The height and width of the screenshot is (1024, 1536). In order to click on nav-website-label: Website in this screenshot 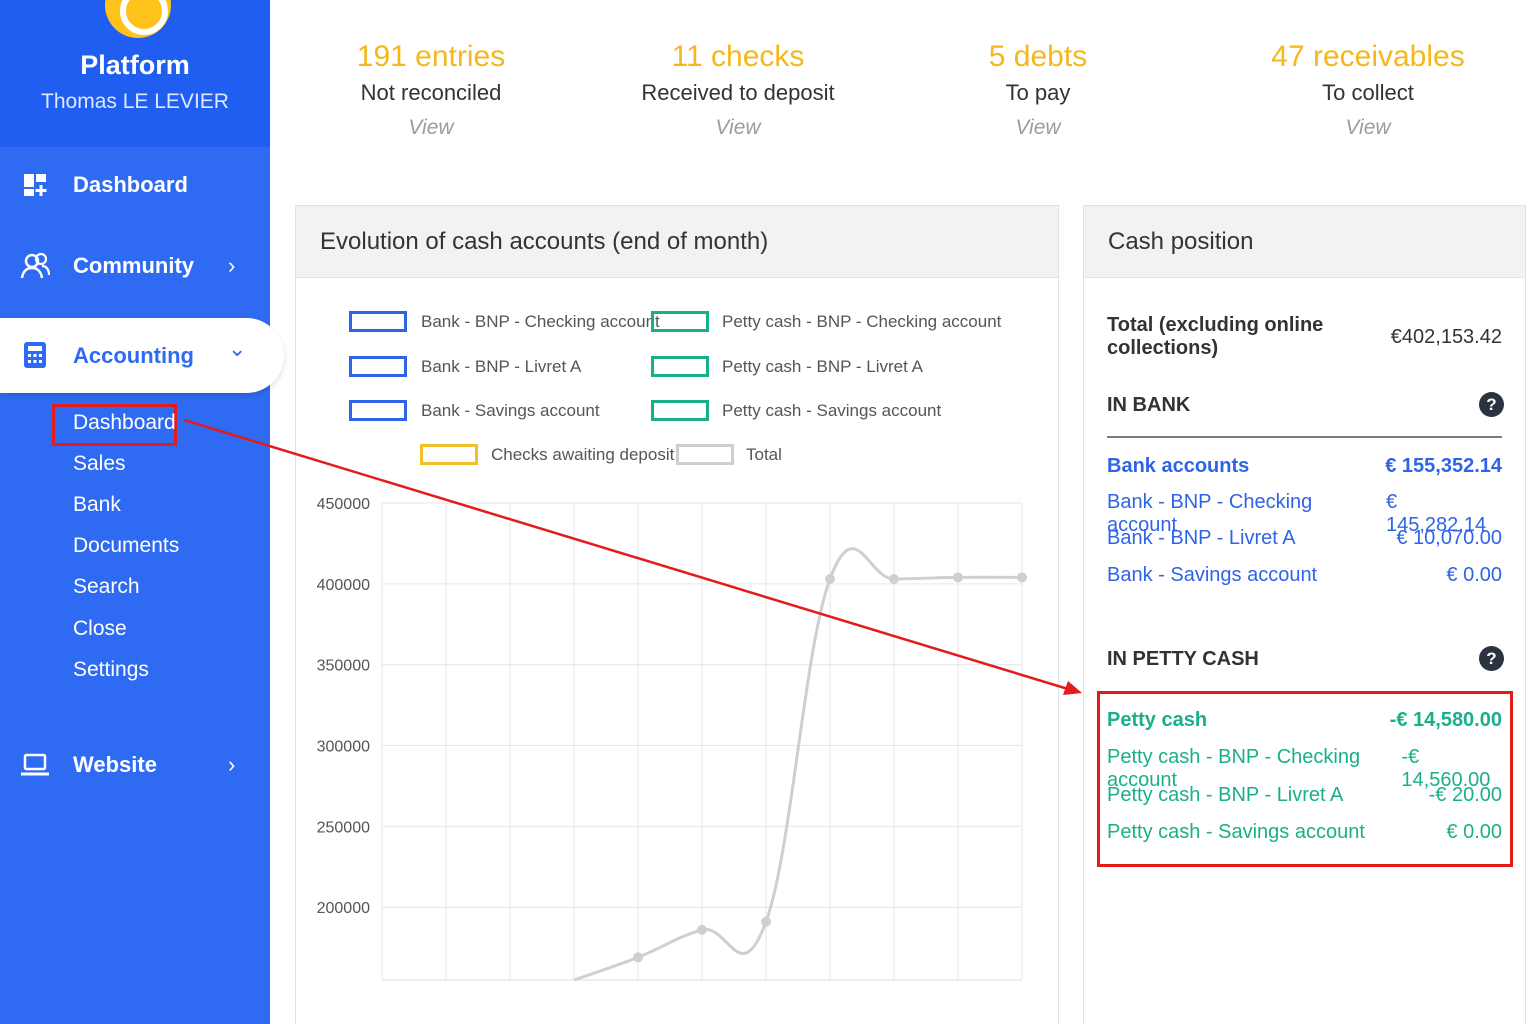, I will do `click(115, 764)`.